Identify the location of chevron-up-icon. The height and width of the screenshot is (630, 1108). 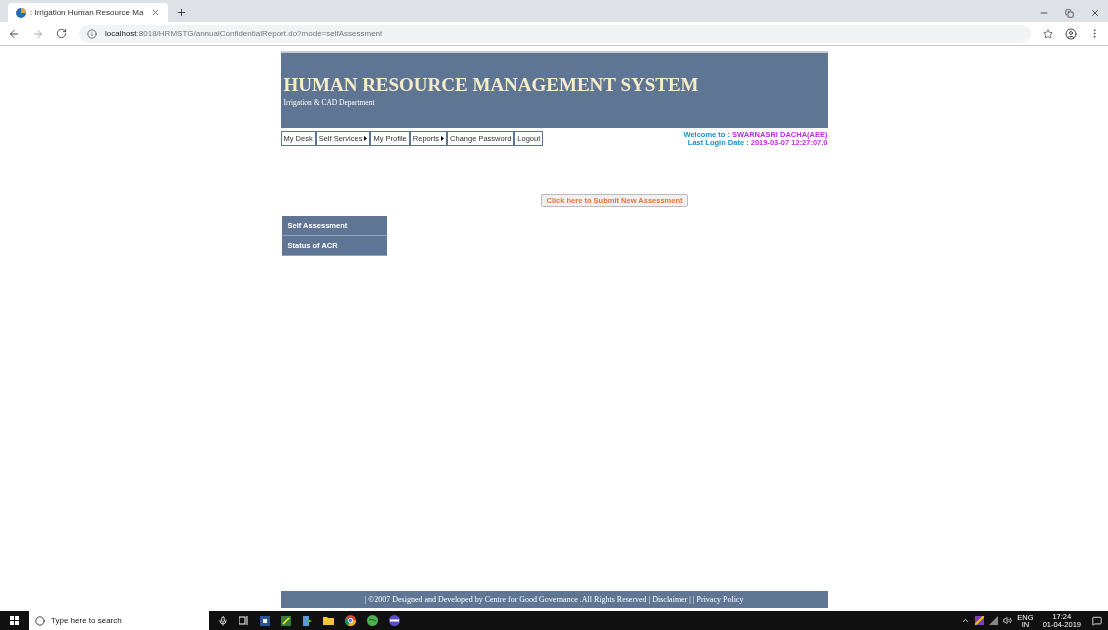
(966, 620).